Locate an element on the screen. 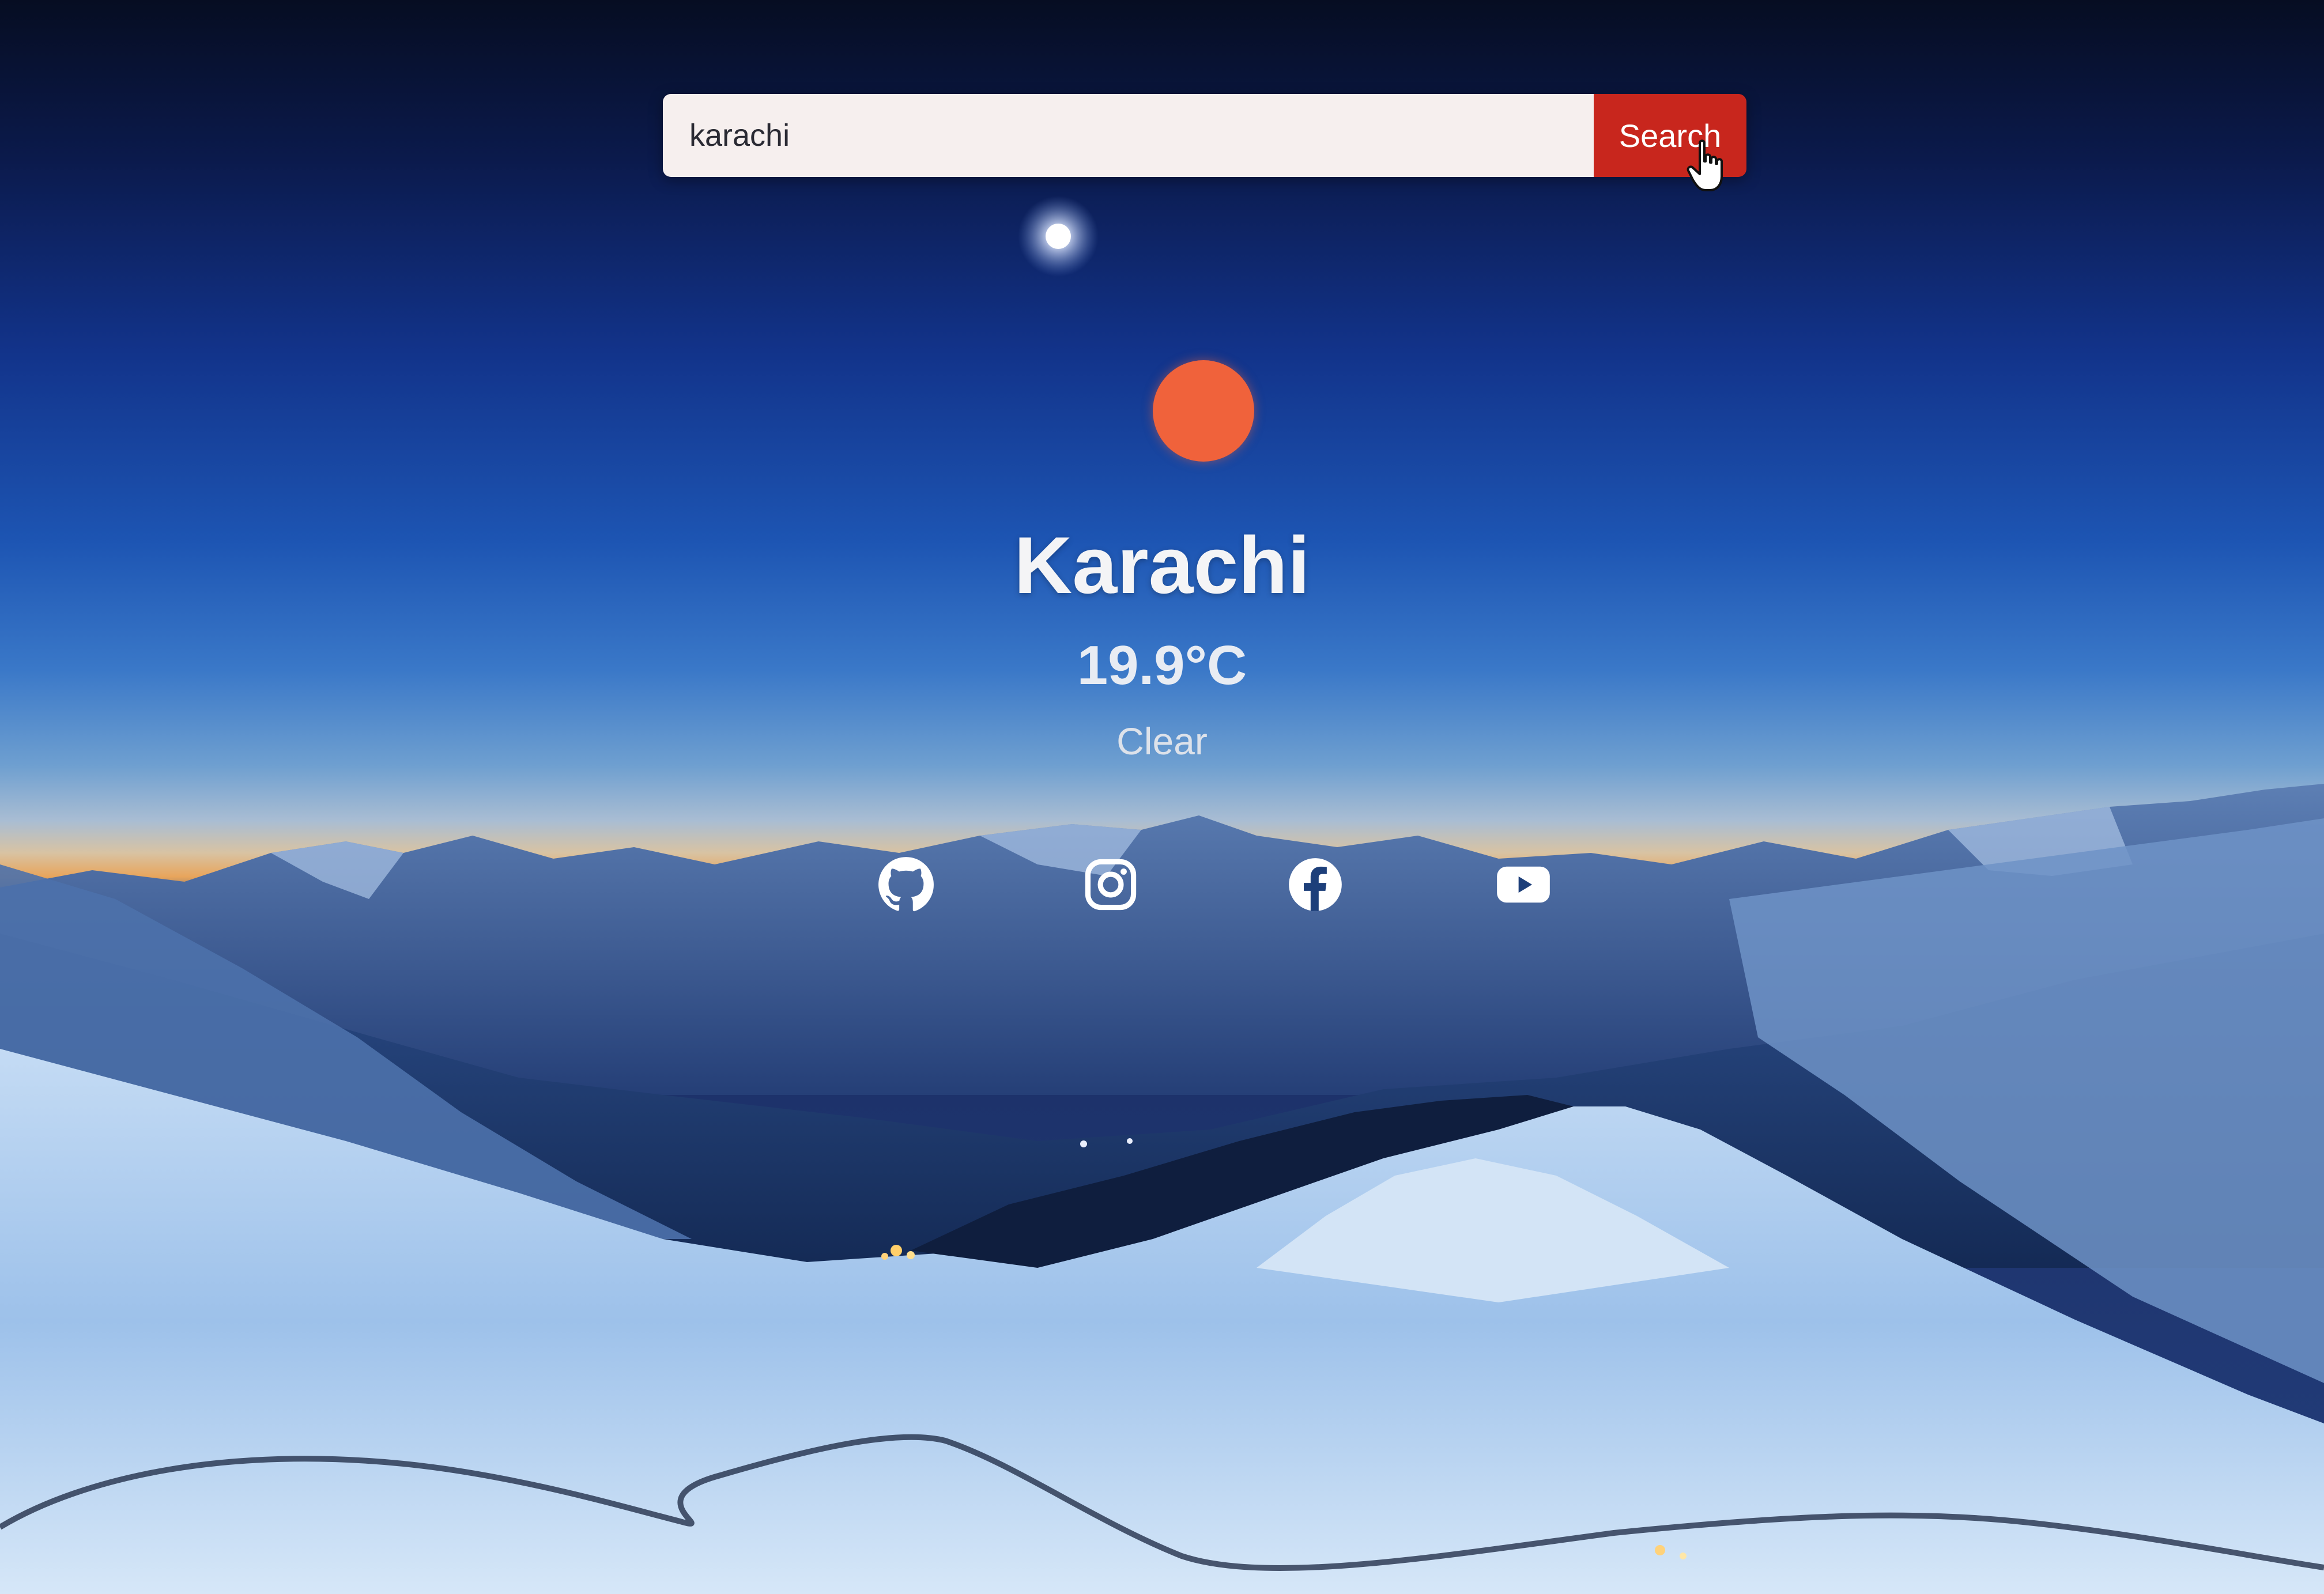  city-name: Karachi is located at coordinates (1162, 565).